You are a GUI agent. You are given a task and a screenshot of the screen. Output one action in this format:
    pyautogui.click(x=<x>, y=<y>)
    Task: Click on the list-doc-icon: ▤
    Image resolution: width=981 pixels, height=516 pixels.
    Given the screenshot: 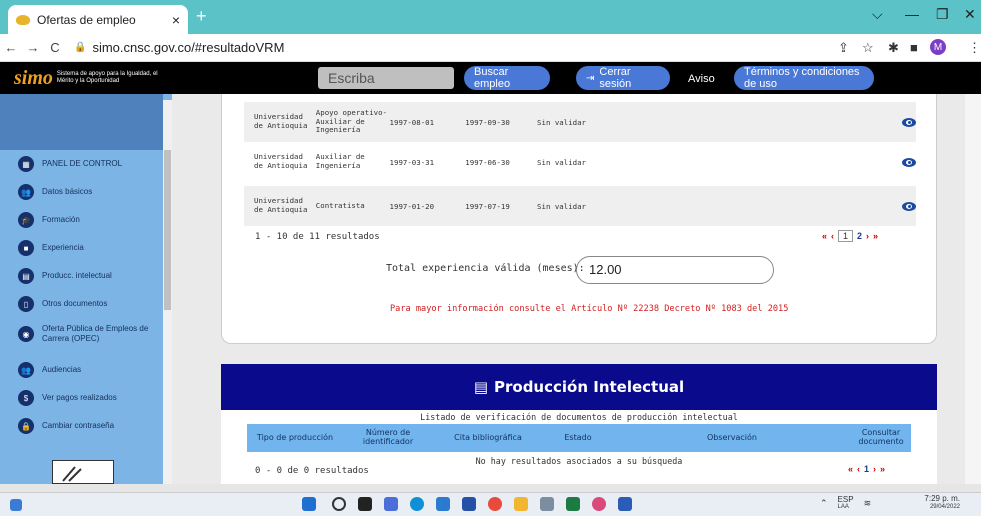 What is the action you would take?
    pyautogui.click(x=480, y=387)
    